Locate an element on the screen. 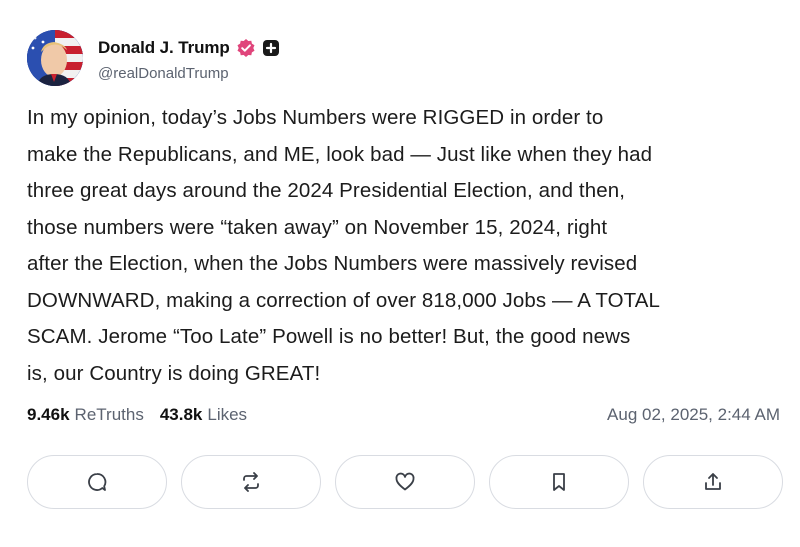 The width and height of the screenshot is (800, 547). retruths-count: 9.46k is located at coordinates (48, 415).